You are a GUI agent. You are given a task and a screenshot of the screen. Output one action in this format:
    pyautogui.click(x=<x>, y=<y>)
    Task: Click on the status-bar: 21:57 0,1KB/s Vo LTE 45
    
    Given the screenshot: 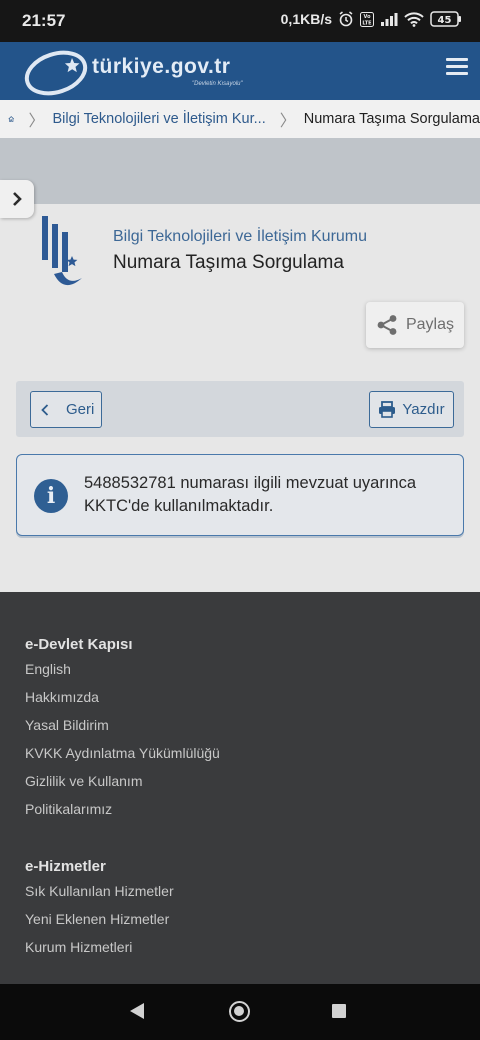 What is the action you would take?
    pyautogui.click(x=240, y=21)
    